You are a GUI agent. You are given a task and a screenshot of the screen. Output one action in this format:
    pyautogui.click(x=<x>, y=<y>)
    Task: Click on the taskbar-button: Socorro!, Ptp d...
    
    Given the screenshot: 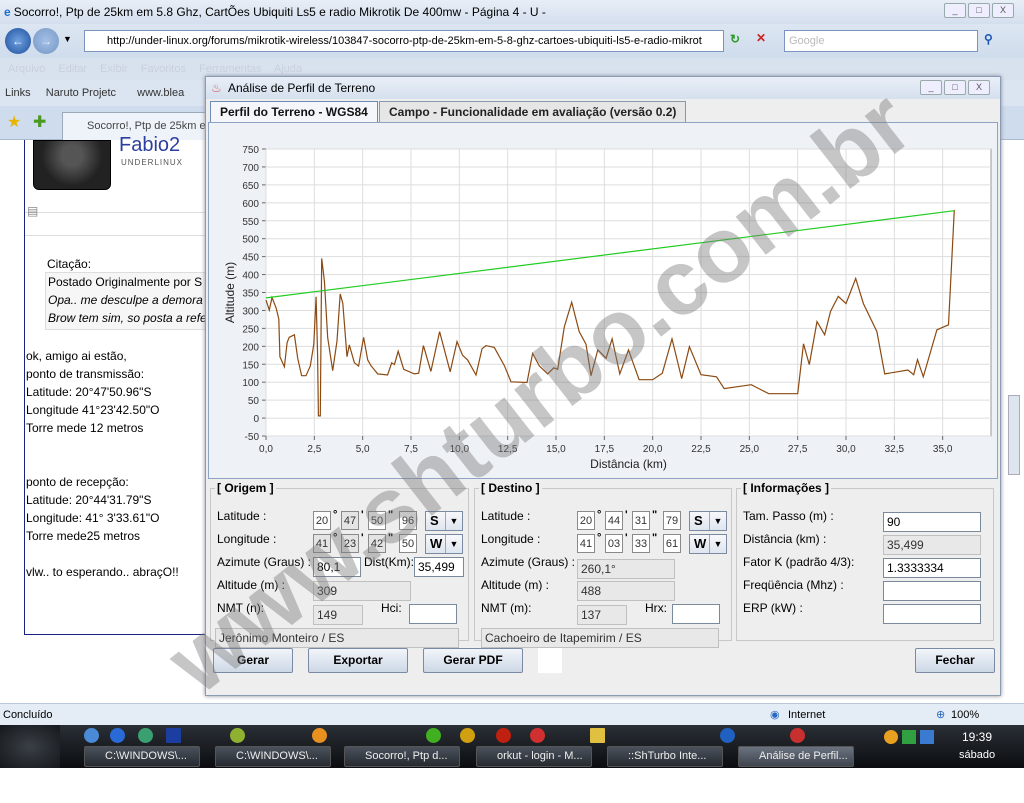 What is the action you would take?
    pyautogui.click(x=402, y=756)
    